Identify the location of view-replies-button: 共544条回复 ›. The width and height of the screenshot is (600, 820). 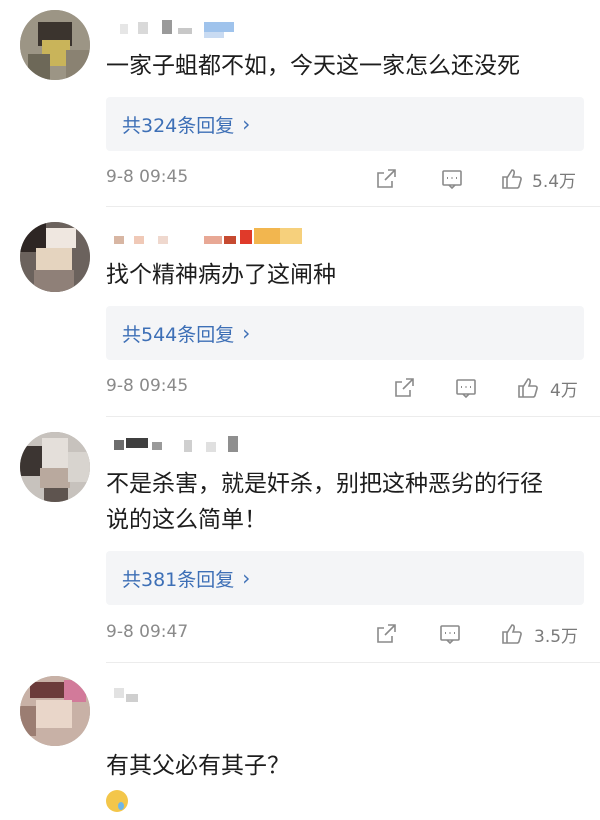
(345, 333).